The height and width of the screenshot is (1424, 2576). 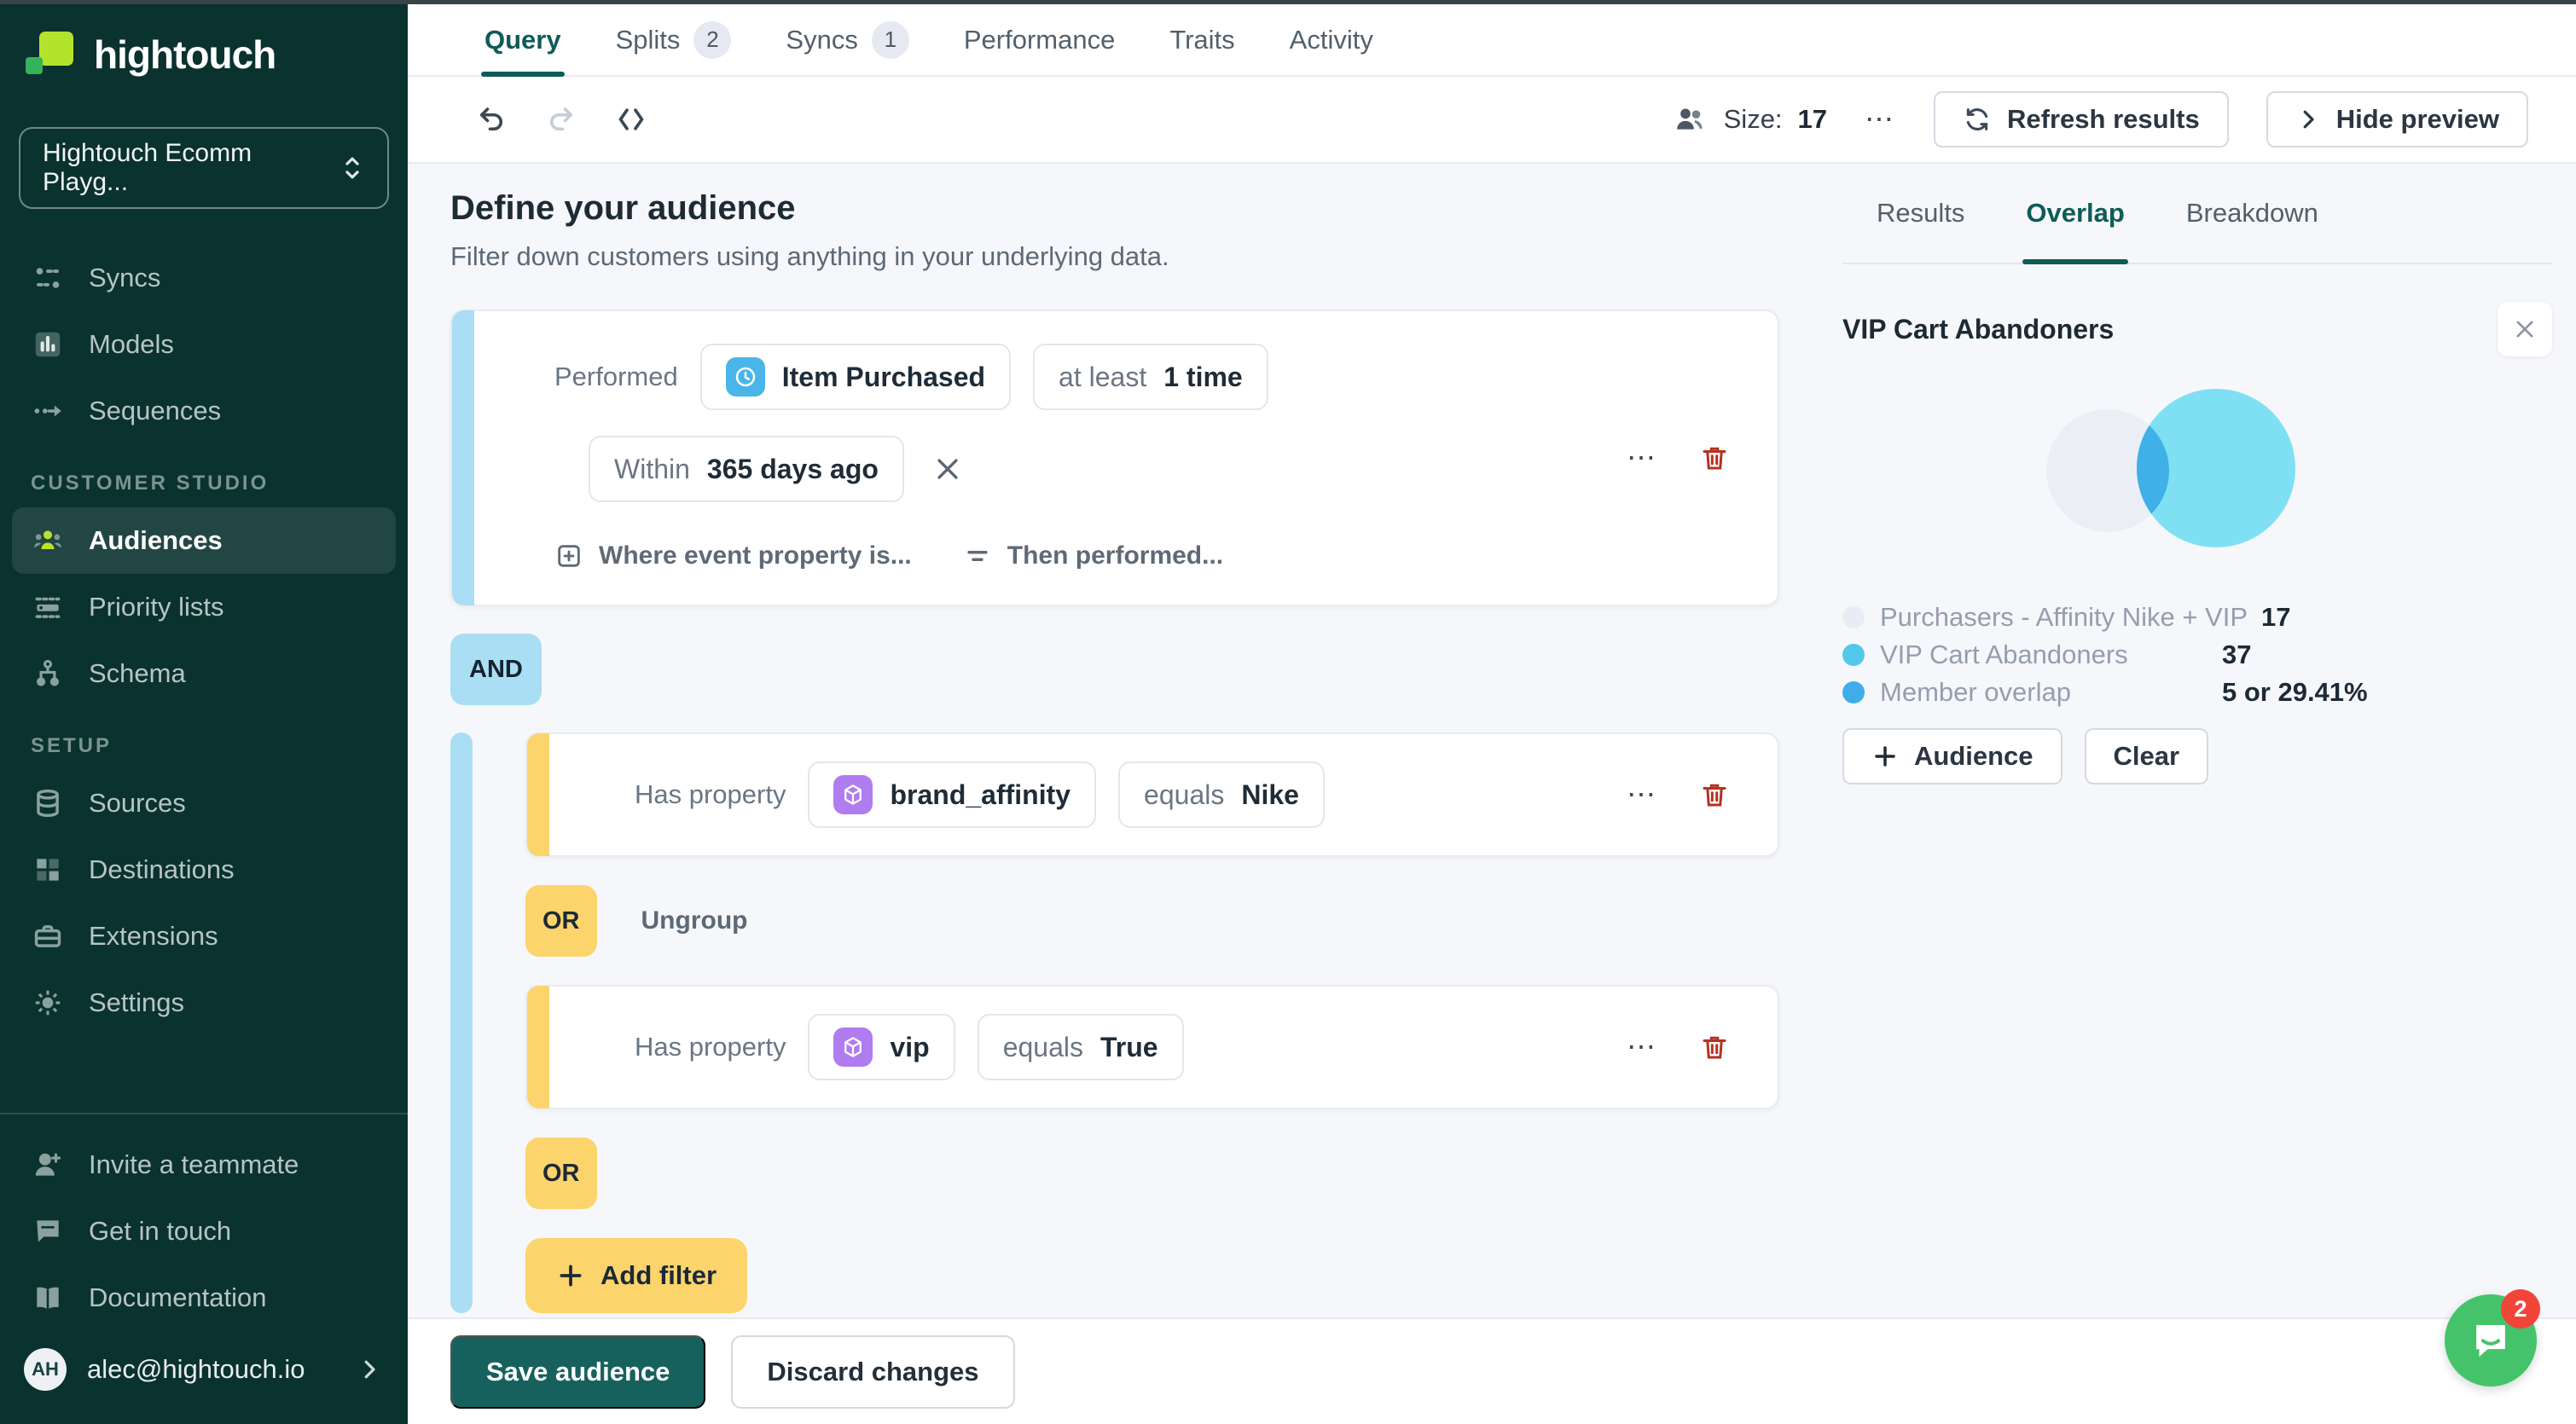 What do you see at coordinates (1152, 1173) in the screenshot?
I see `or-row-2: OR` at bounding box center [1152, 1173].